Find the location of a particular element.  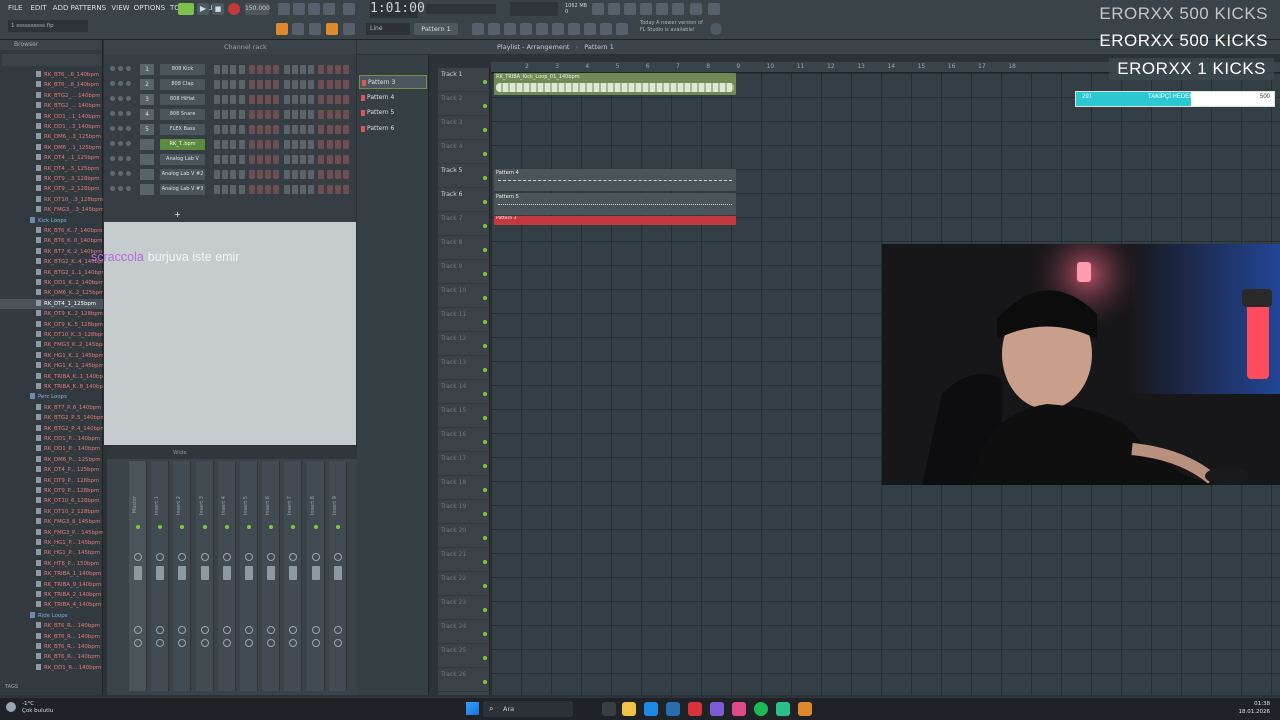

browser-file: RK_TRIBA_K..1_140bpm is located at coordinates (51, 377).